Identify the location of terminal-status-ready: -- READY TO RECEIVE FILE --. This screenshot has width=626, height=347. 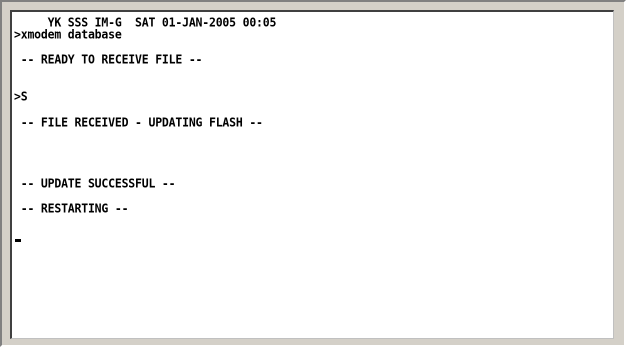
(108, 59).